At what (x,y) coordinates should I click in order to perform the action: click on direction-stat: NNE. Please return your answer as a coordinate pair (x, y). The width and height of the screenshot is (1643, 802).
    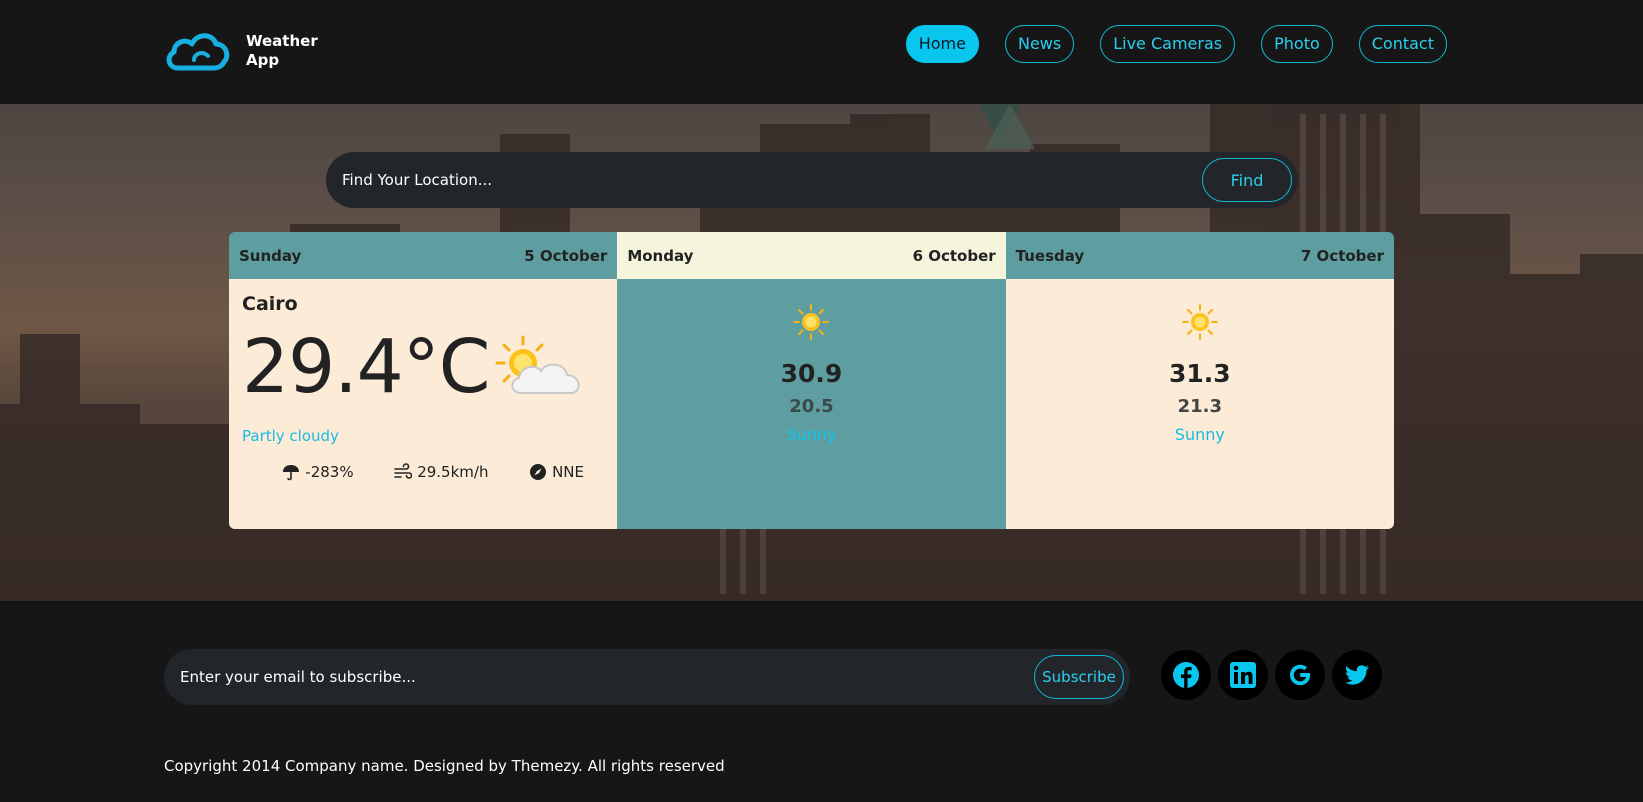
    Looking at the image, I should click on (556, 472).